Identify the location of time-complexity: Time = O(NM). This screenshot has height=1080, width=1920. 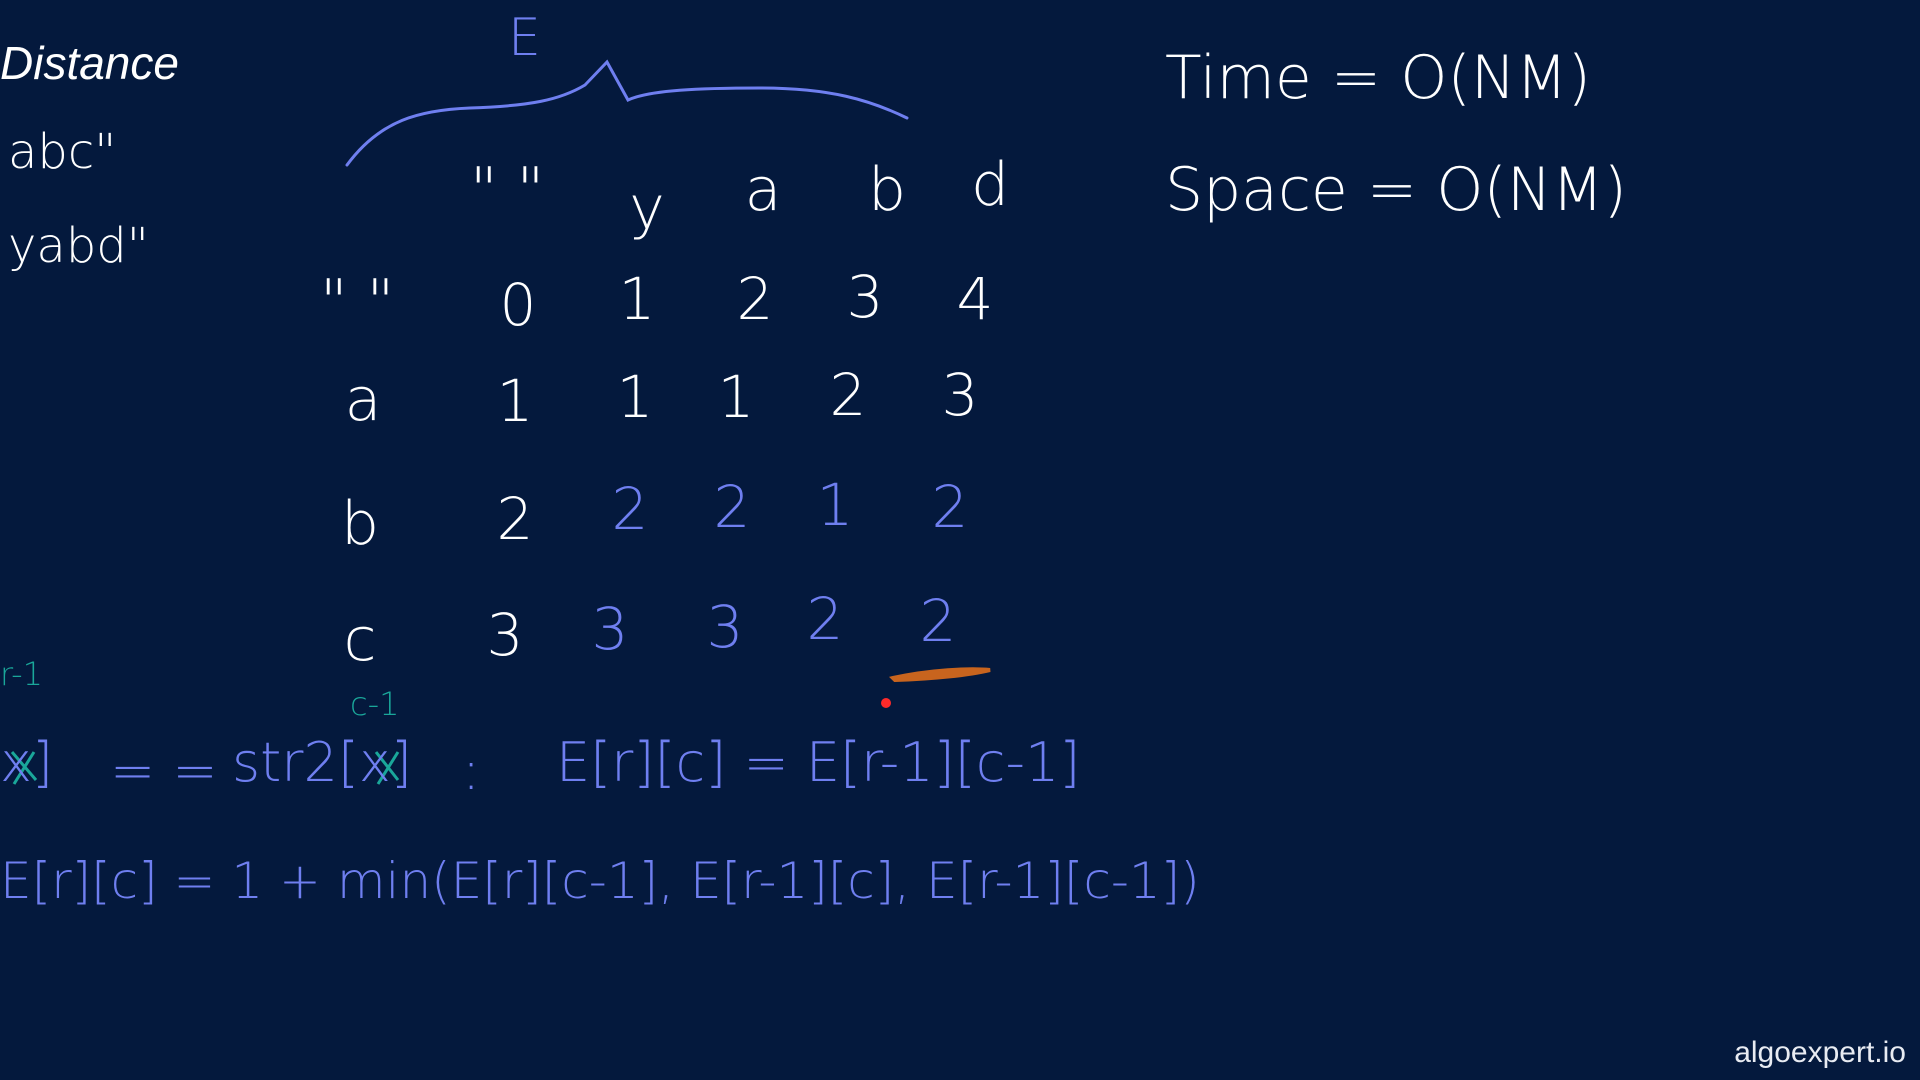
(1378, 78).